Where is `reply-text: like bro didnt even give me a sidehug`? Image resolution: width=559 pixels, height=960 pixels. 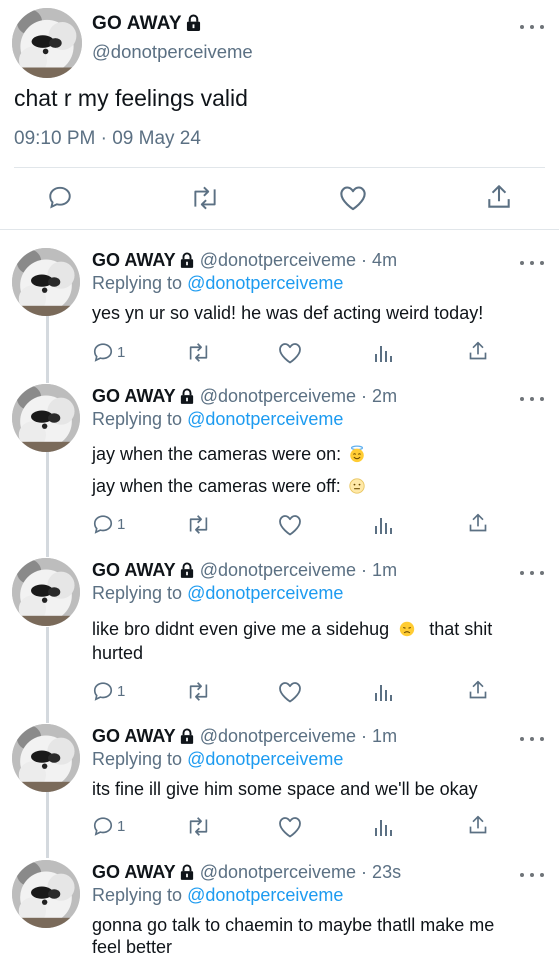
reply-text: like bro didnt even give me a sidehug is located at coordinates (241, 629).